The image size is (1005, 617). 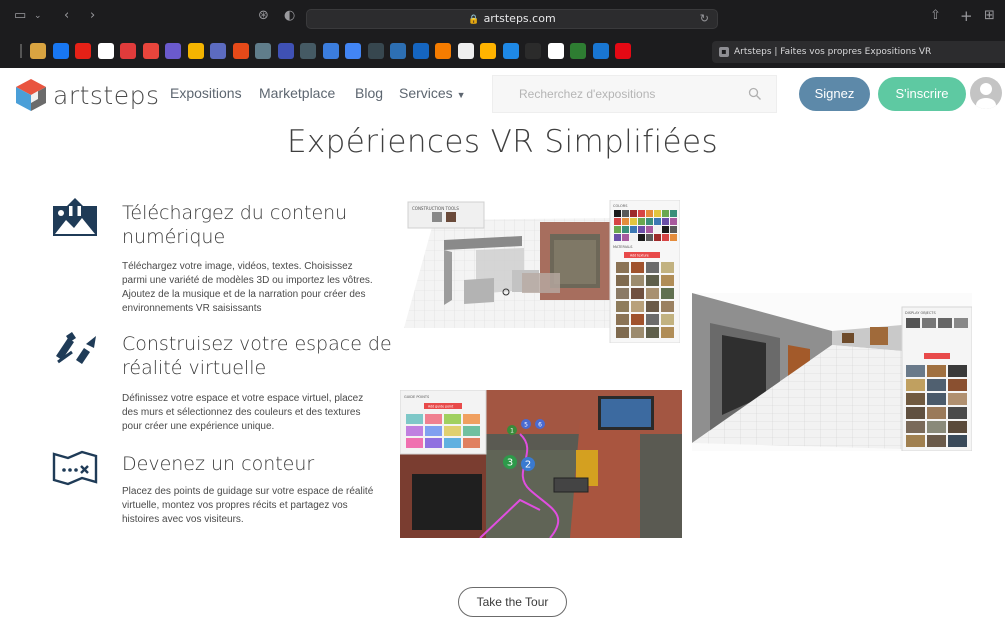 What do you see at coordinates (206, 93) in the screenshot?
I see `nav-expositions: Expositions` at bounding box center [206, 93].